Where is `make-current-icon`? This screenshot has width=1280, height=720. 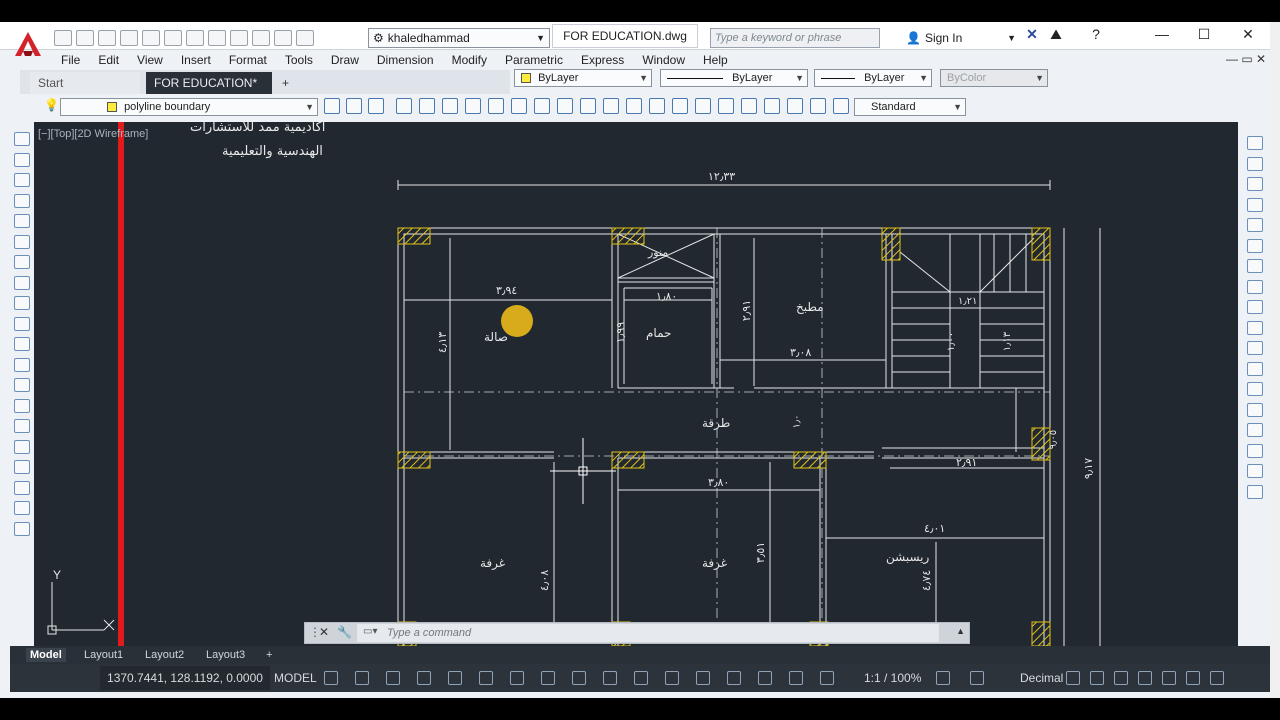 make-current-icon is located at coordinates (354, 106).